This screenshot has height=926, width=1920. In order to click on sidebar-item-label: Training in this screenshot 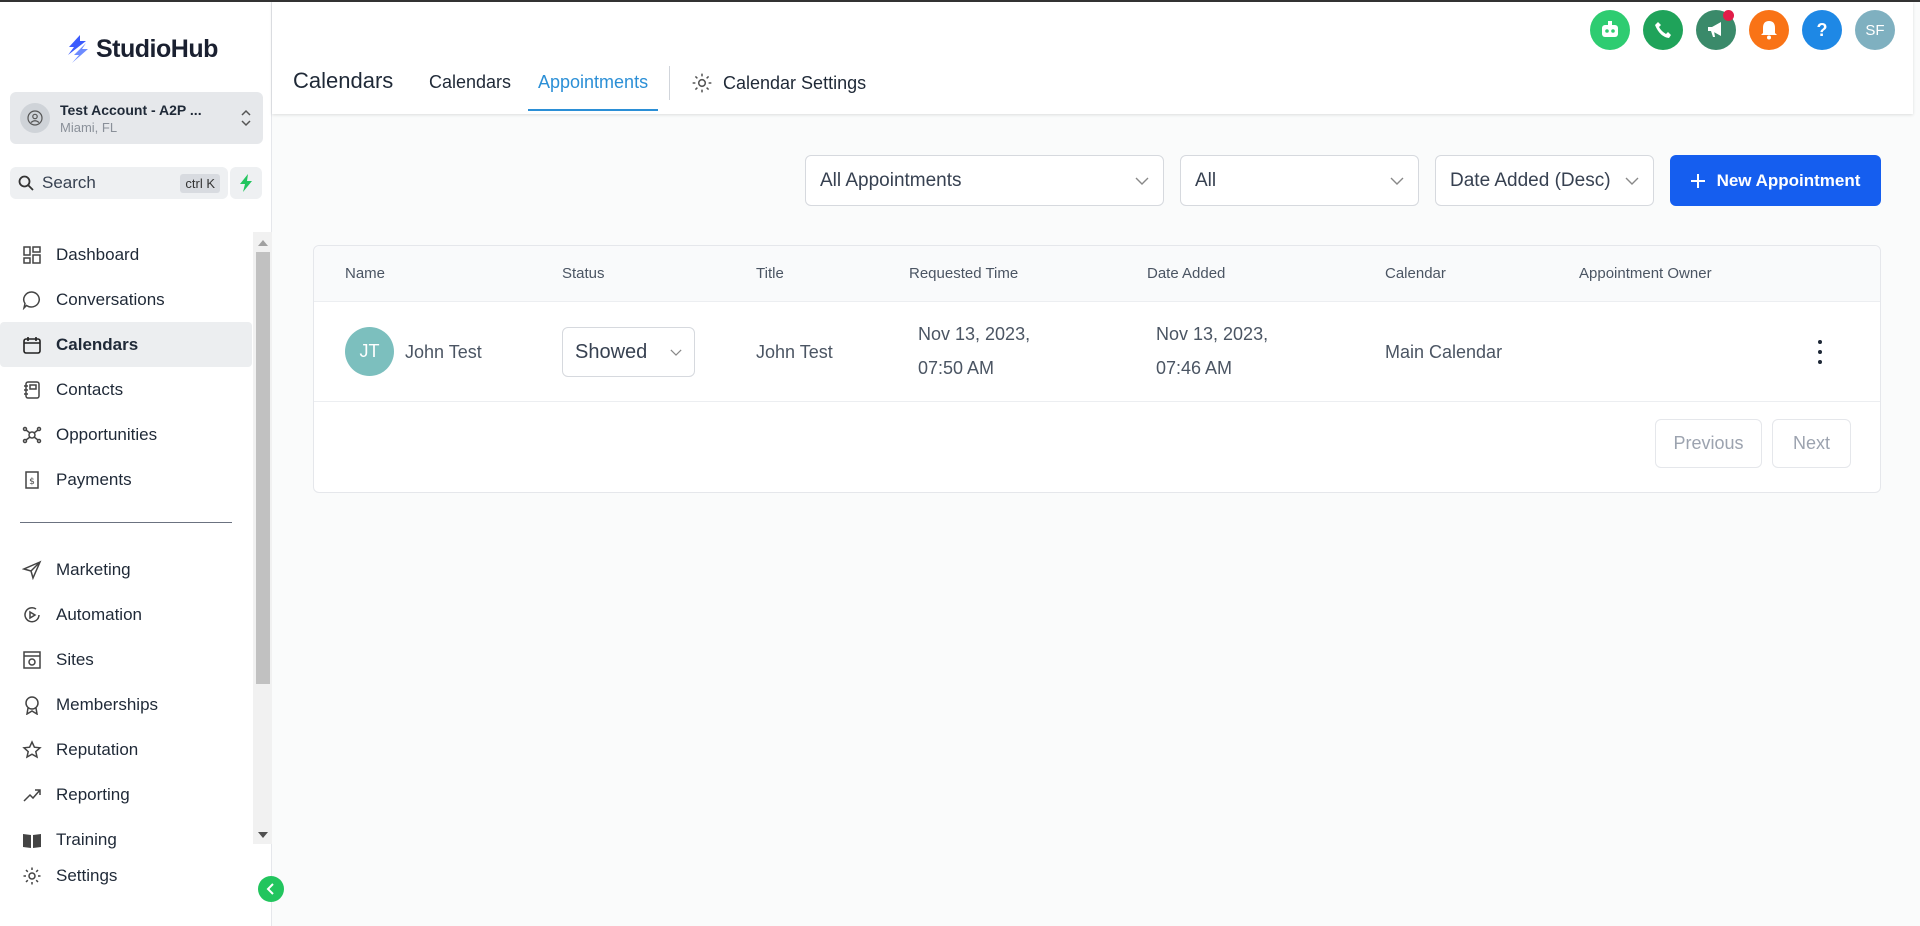, I will do `click(86, 839)`.